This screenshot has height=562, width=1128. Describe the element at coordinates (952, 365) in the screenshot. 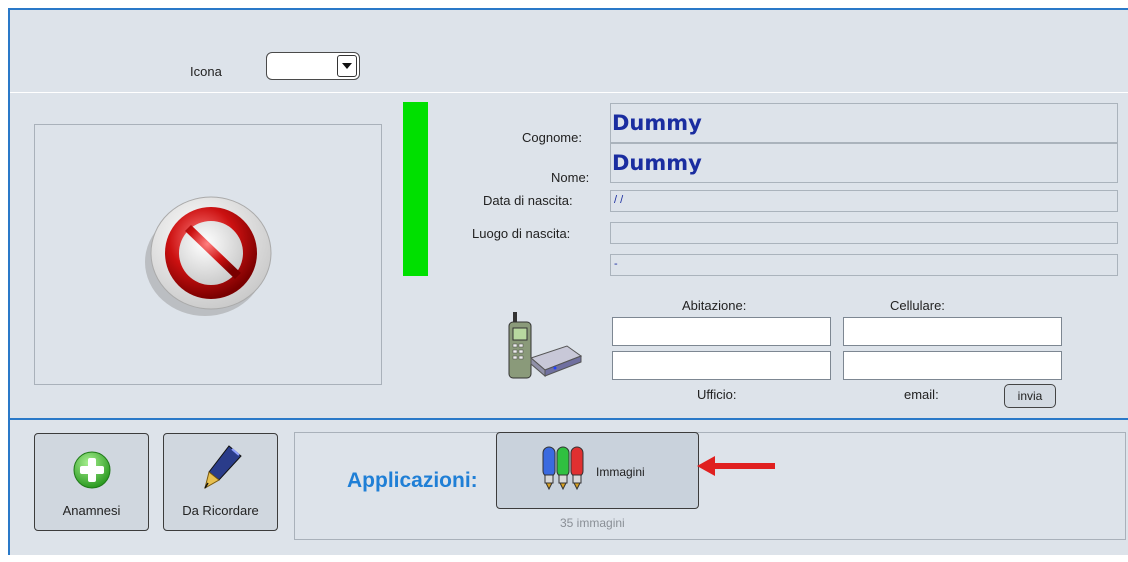

I see `email-input` at that location.